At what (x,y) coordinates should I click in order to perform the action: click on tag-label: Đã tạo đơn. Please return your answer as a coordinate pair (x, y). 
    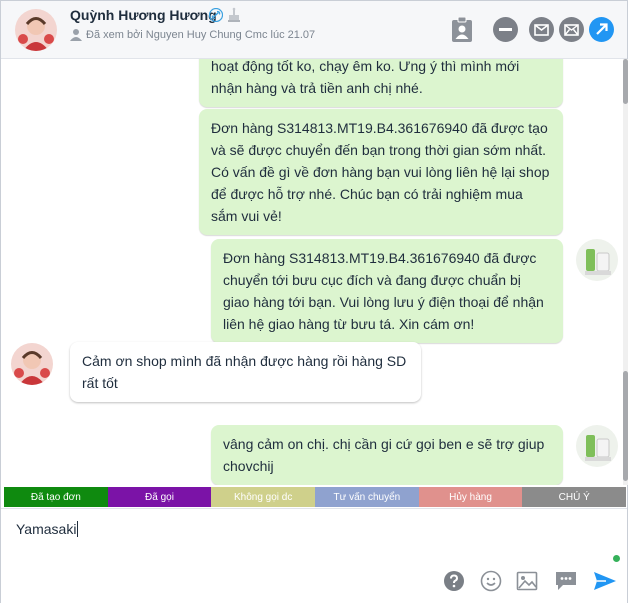
    Looking at the image, I should click on (55, 497).